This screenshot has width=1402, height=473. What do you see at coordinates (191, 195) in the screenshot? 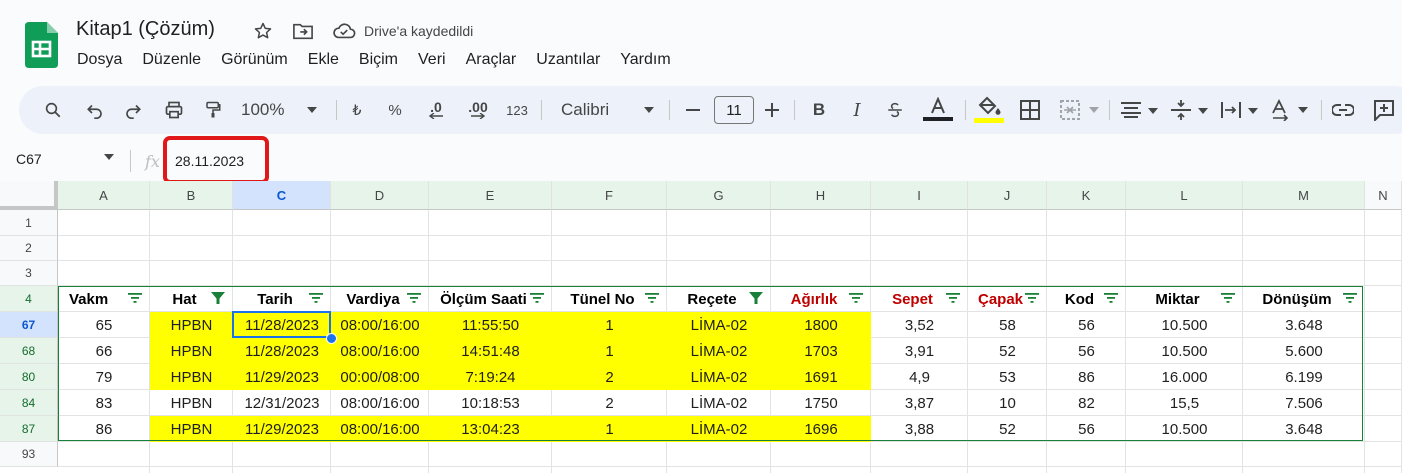
I see `column-header-b: B` at bounding box center [191, 195].